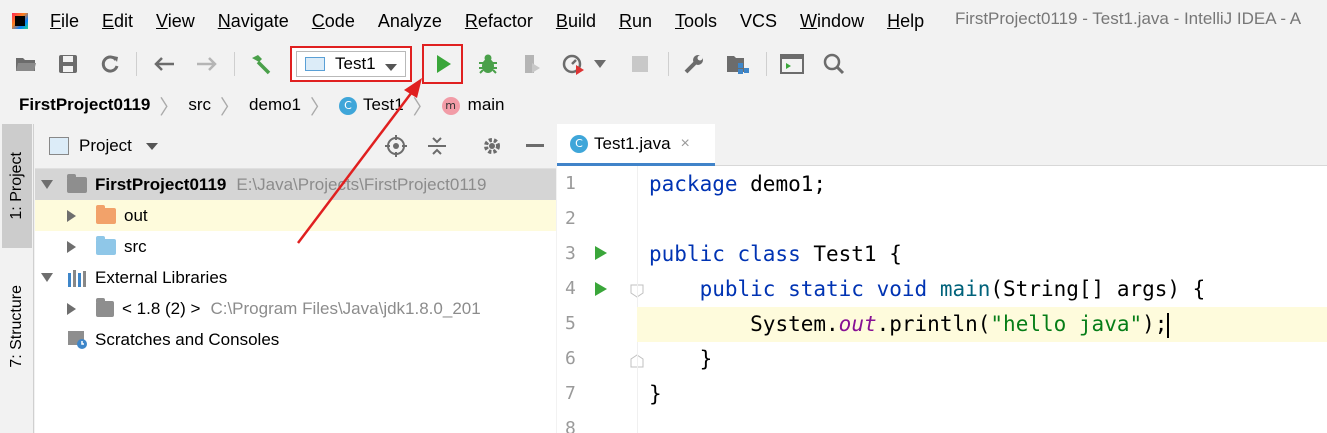 This screenshot has height=433, width=1327. I want to click on intellij-logo-icon, so click(20, 21).